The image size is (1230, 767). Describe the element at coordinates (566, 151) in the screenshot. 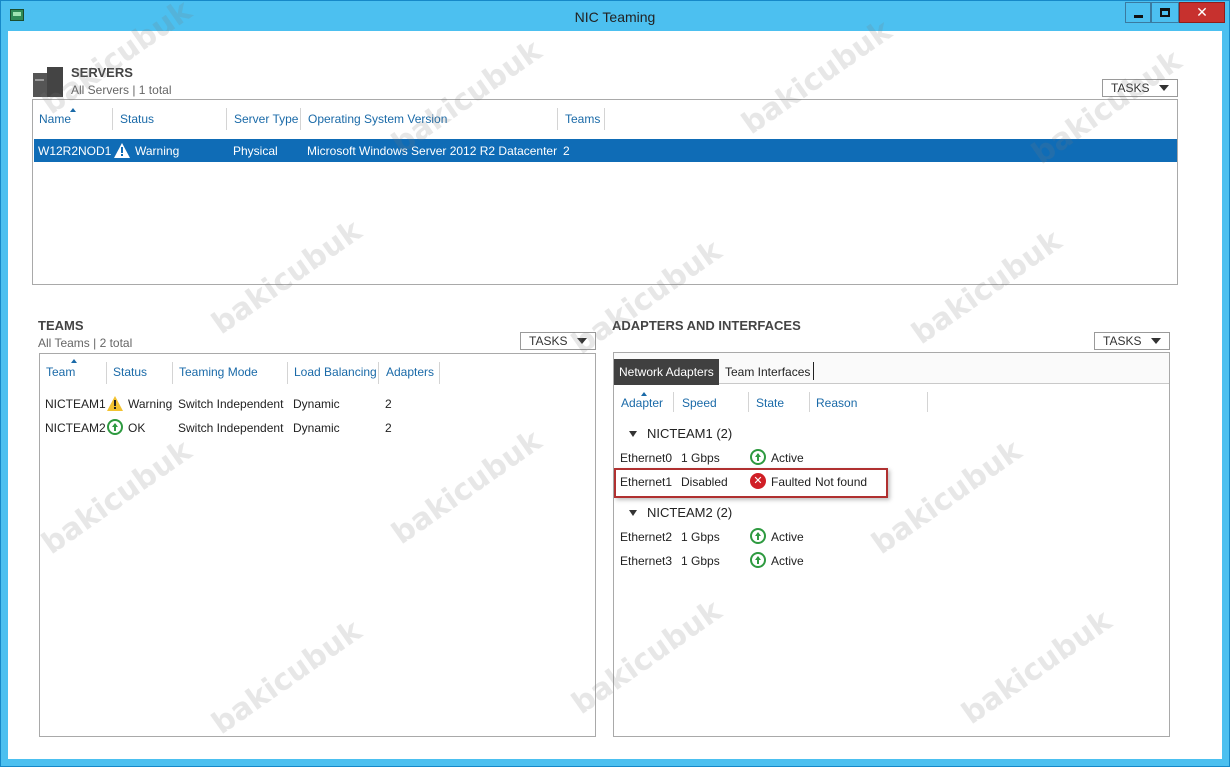

I see `server-teams-cell: 2` at that location.